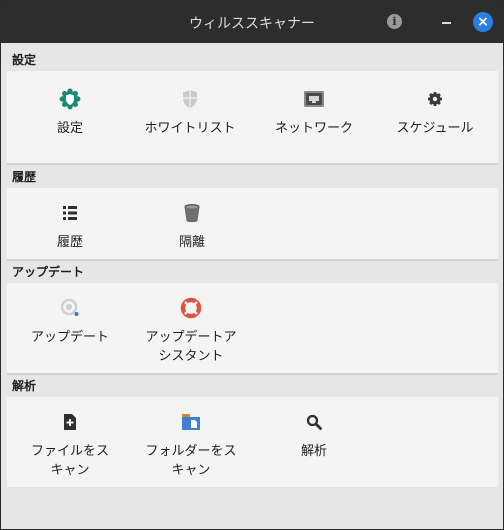  I want to click on title-bar: ウィルススキャナー i ×, so click(252, 22).